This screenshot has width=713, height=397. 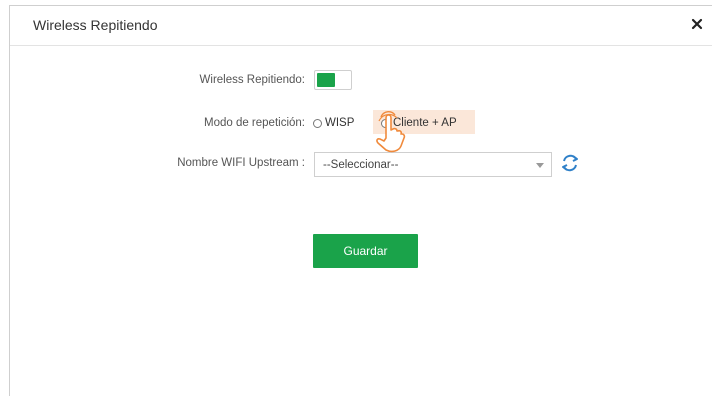 I want to click on save-button: Guardar, so click(x=365, y=251).